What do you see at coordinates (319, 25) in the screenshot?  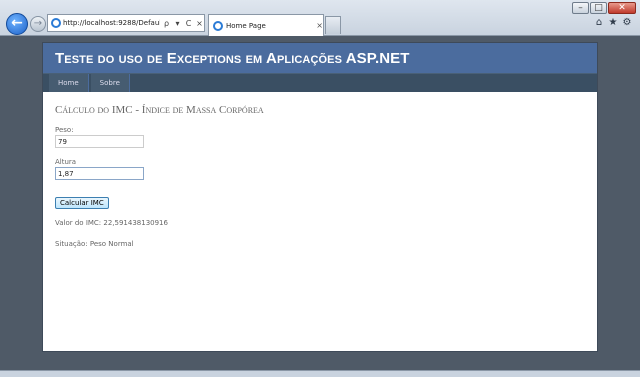 I see `close-tab-icon: ×` at bounding box center [319, 25].